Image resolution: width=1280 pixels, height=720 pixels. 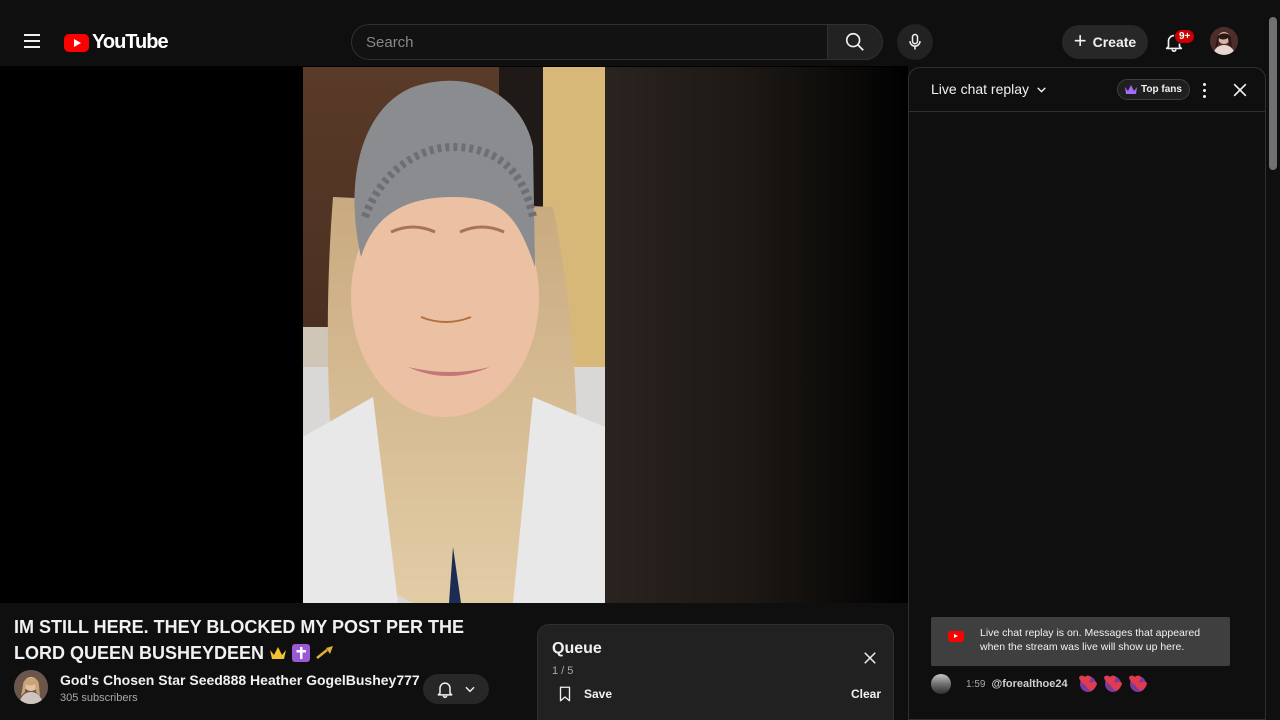 I want to click on search-icon, so click(x=854, y=41).